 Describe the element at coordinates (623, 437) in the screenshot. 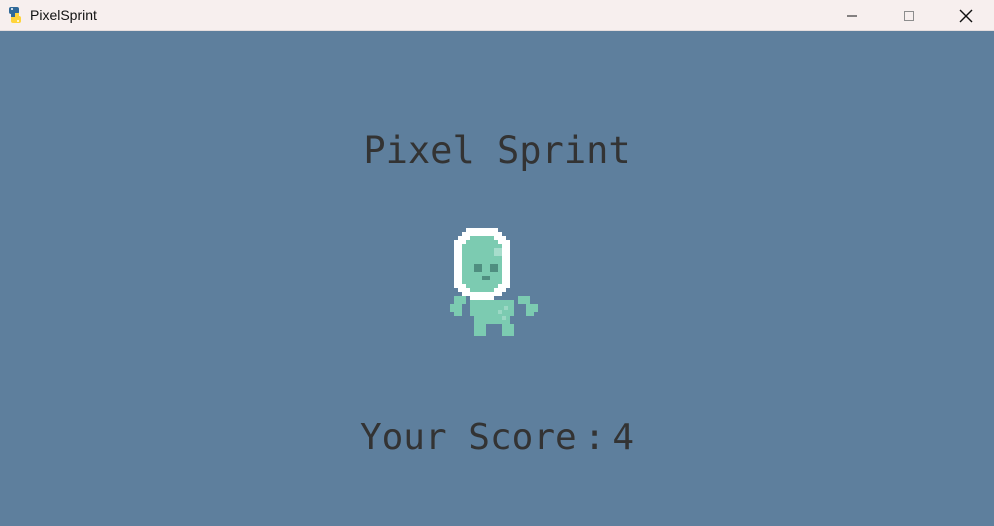

I see `score-value: 4` at that location.